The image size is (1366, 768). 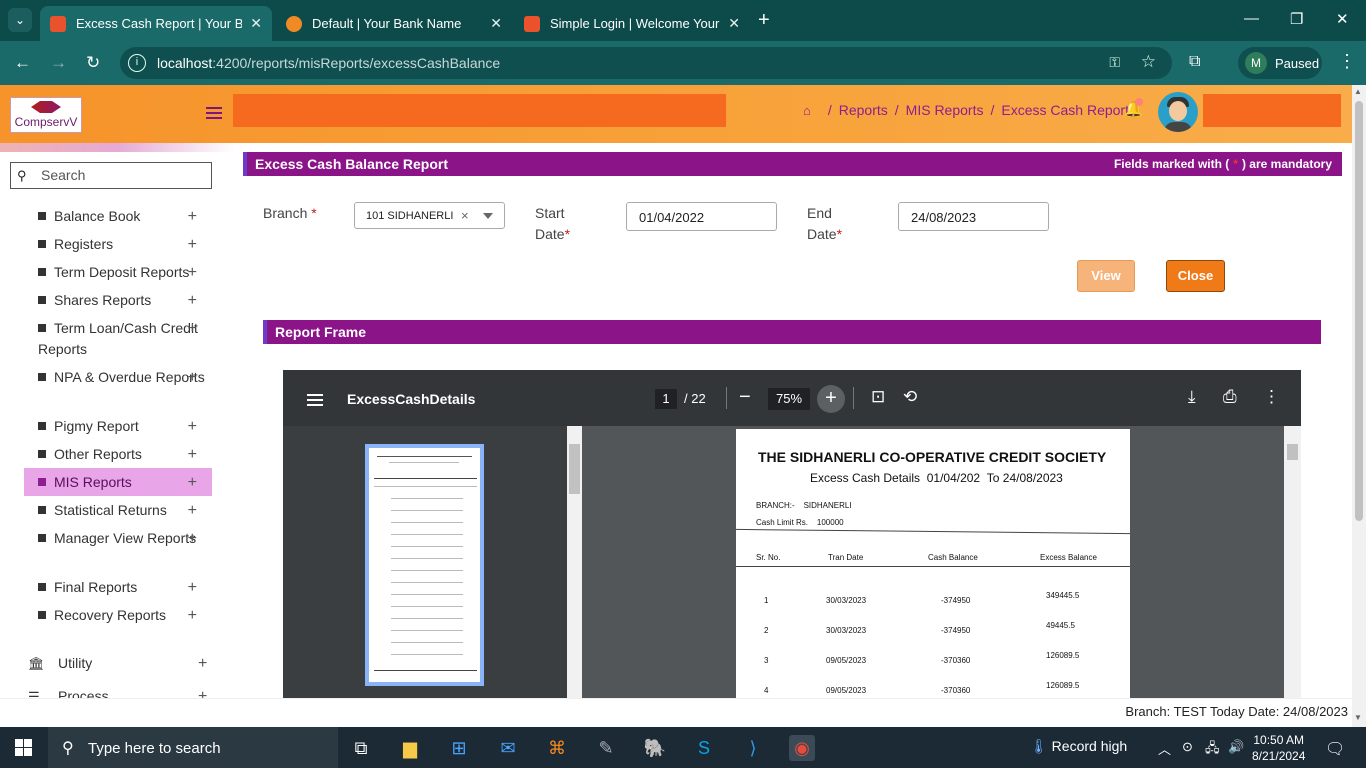 I want to click on password-key-icon: ⚿, so click(x=1114, y=62).